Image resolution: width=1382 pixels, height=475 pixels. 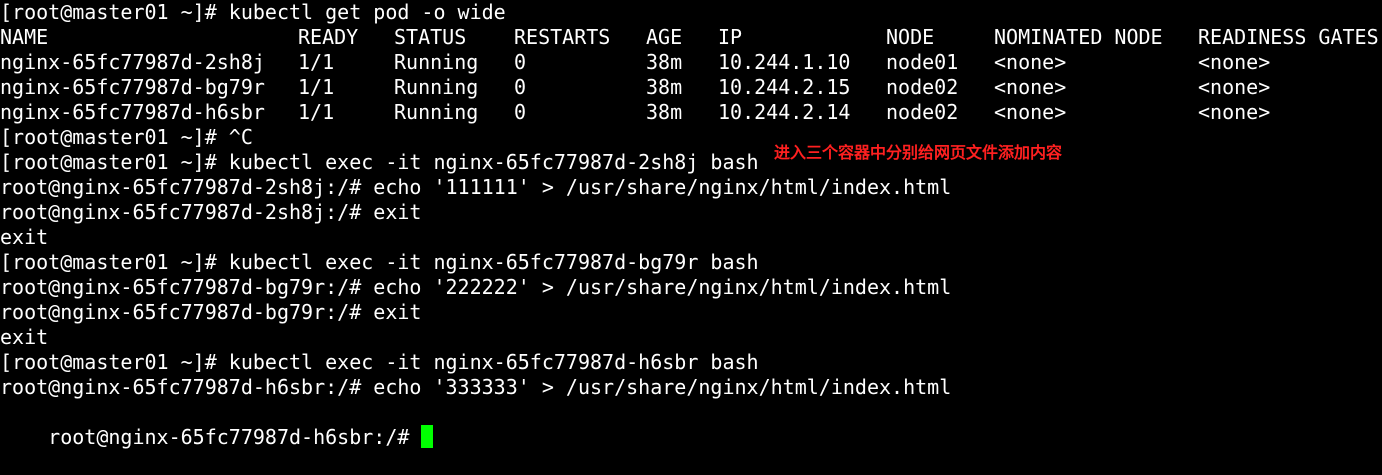 What do you see at coordinates (730, 37) in the screenshot?
I see `header-ip: IP` at bounding box center [730, 37].